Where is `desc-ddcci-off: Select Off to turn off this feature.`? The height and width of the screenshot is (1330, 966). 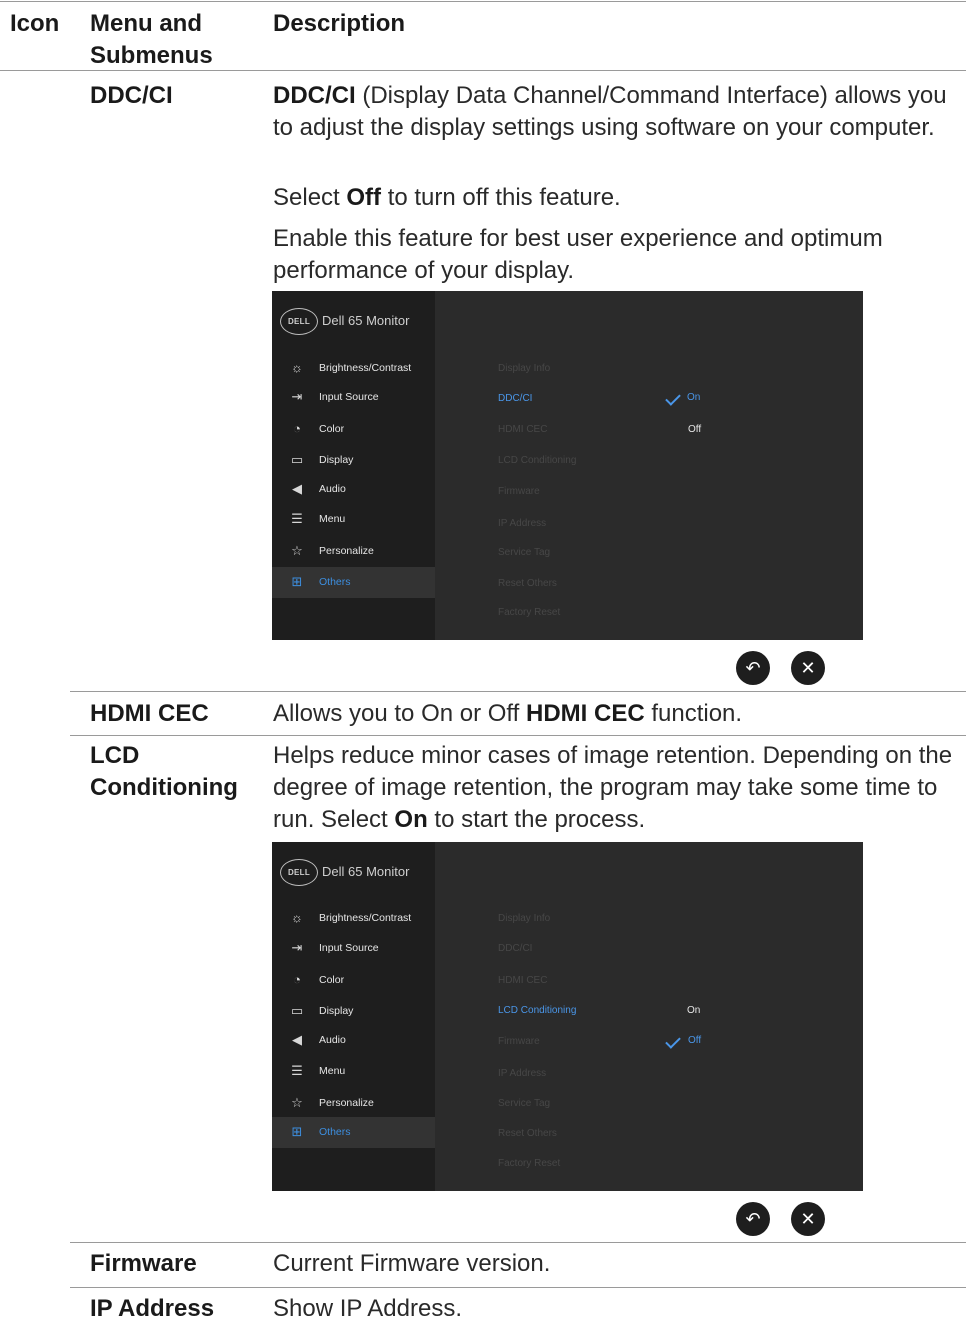
desc-ddcci-off: Select Off to turn off this feature. is located at coordinates (447, 197).